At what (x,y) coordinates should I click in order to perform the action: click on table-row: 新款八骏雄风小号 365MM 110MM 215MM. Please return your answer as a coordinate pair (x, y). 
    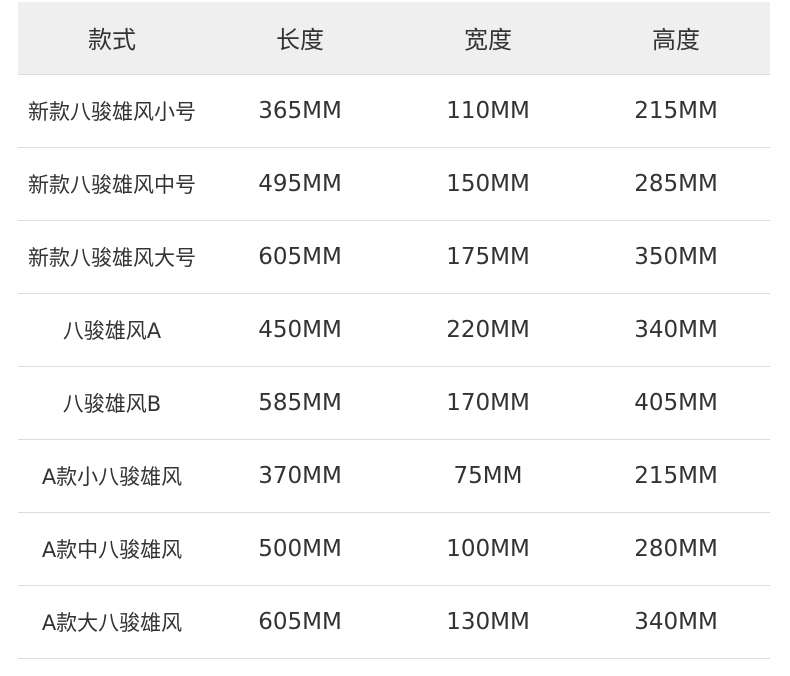
    Looking at the image, I should click on (394, 111).